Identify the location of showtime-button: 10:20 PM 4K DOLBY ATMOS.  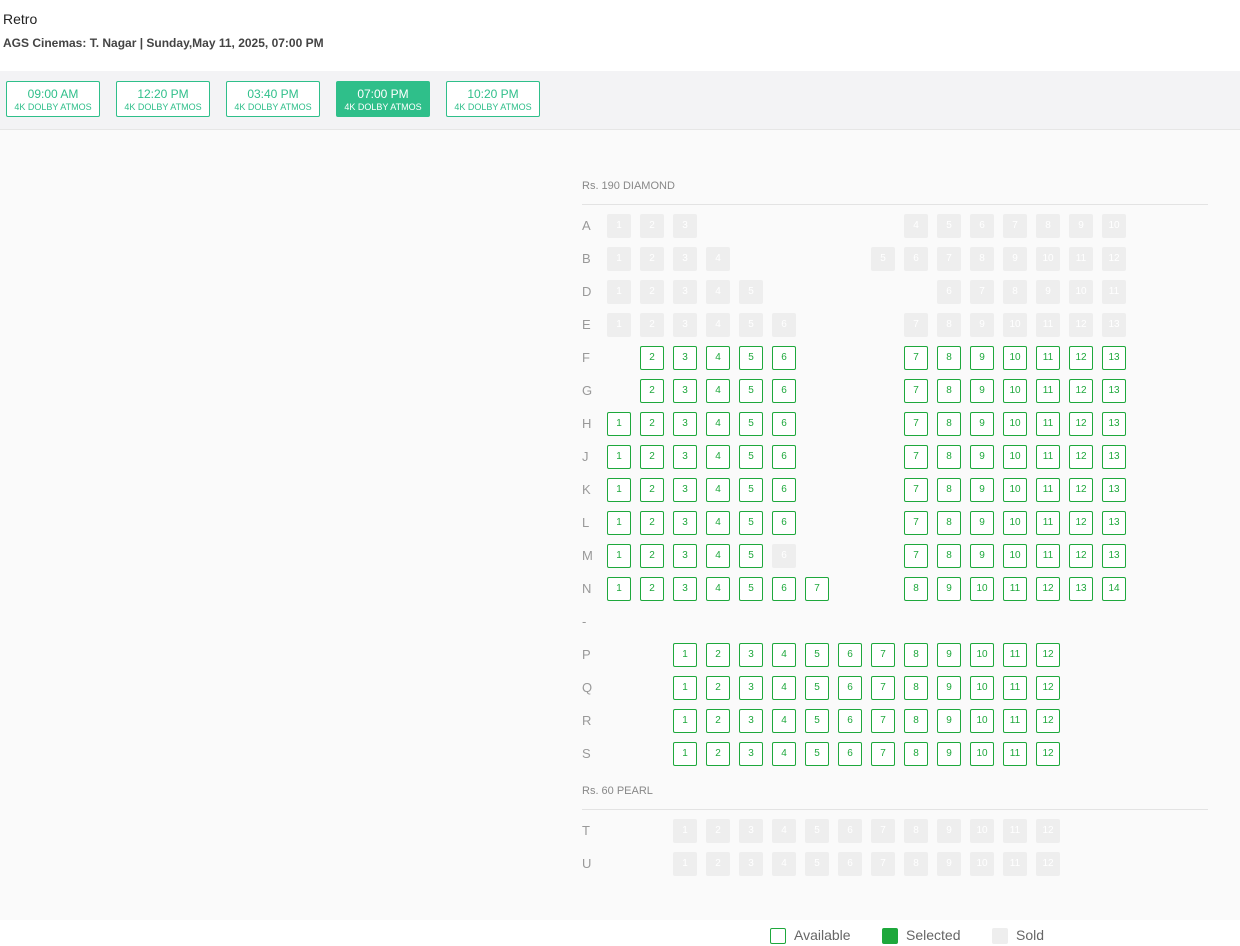
(493, 99).